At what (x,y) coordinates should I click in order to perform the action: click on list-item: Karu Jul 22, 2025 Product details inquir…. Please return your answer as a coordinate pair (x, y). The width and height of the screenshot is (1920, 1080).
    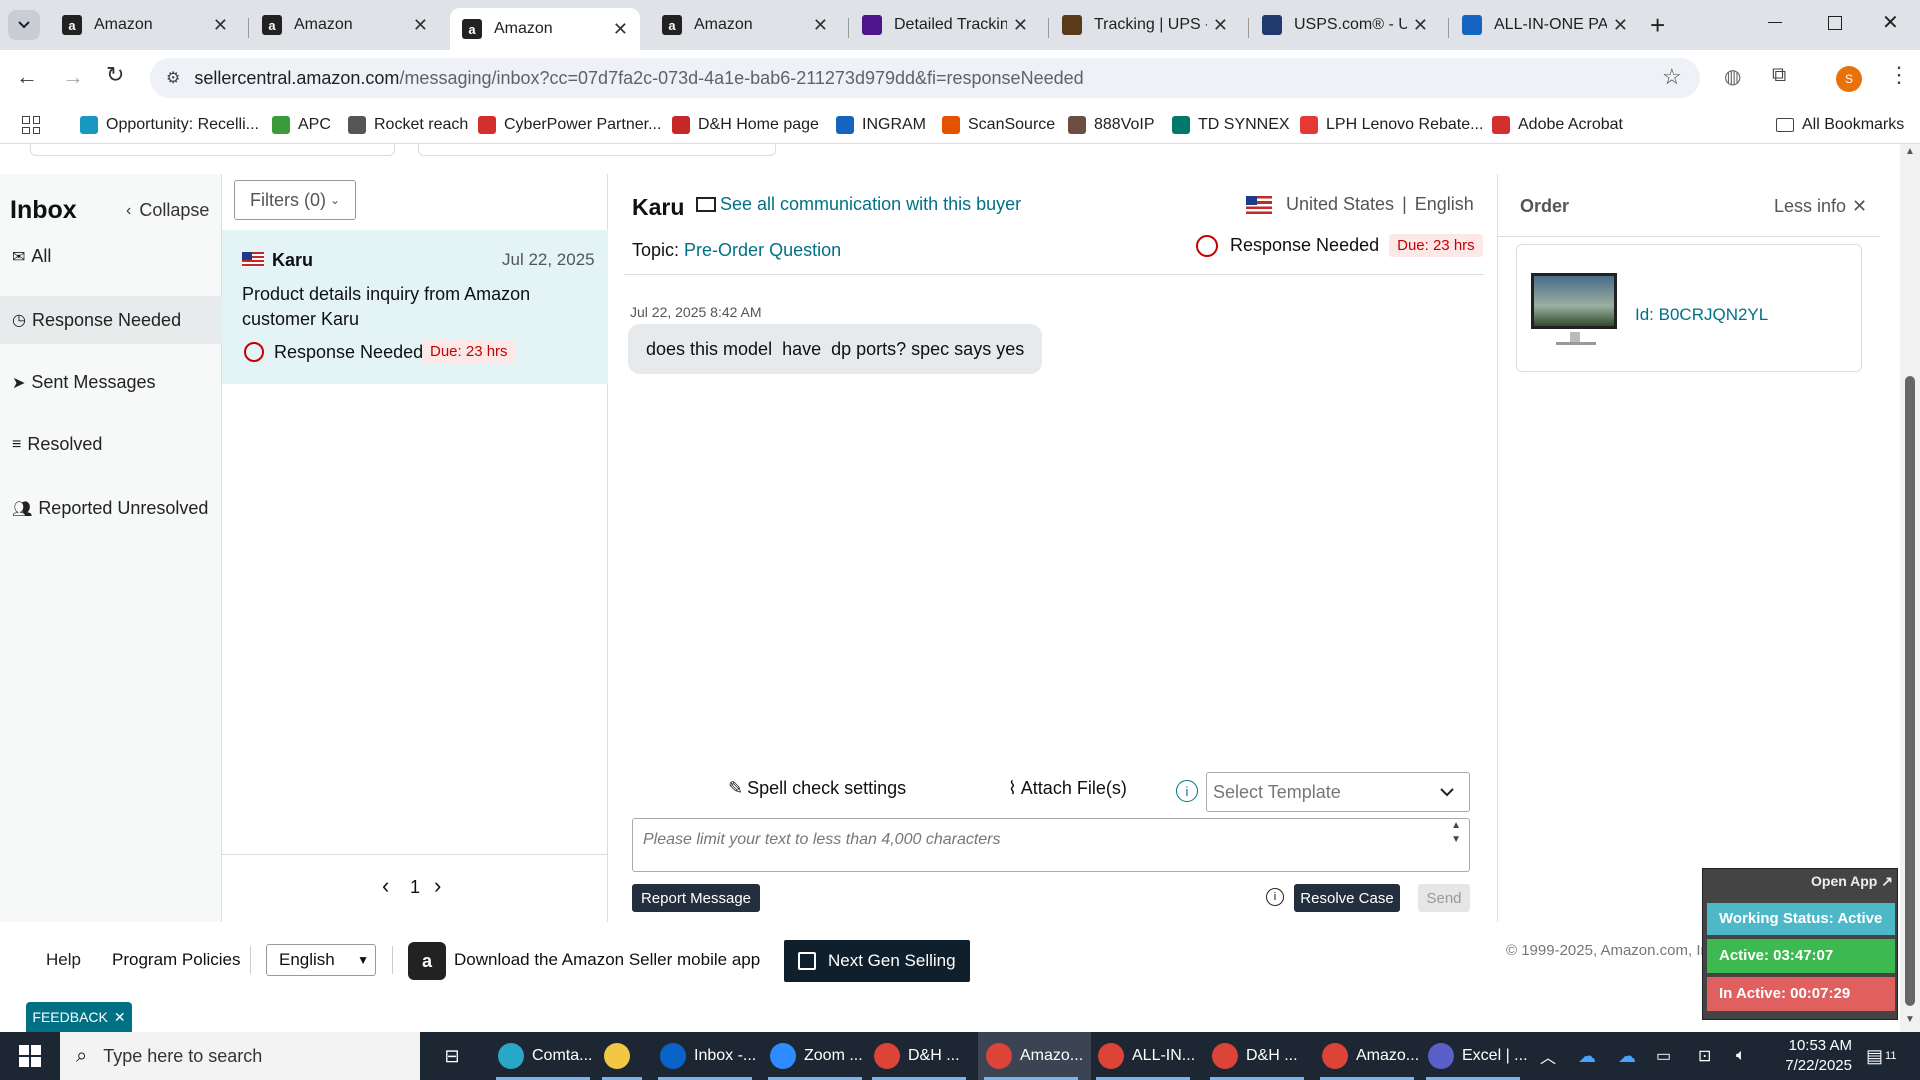
    Looking at the image, I should click on (415, 307).